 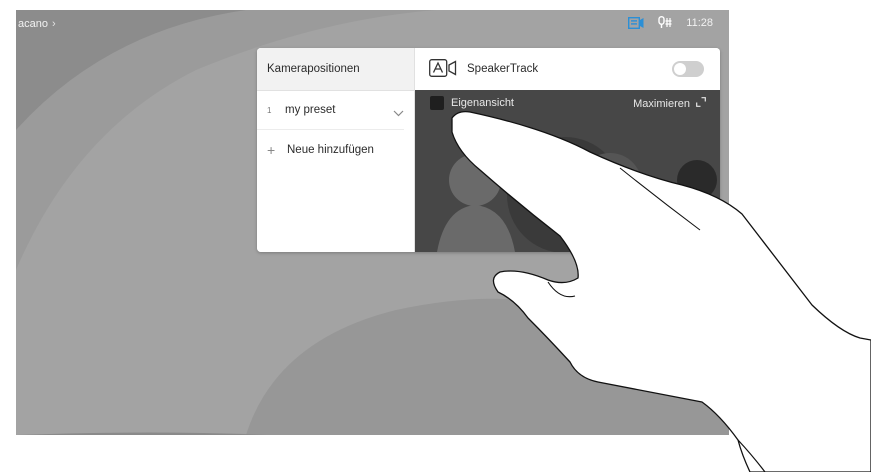 I want to click on add-preset-button: + Neue hinzufügen, so click(x=335, y=150).